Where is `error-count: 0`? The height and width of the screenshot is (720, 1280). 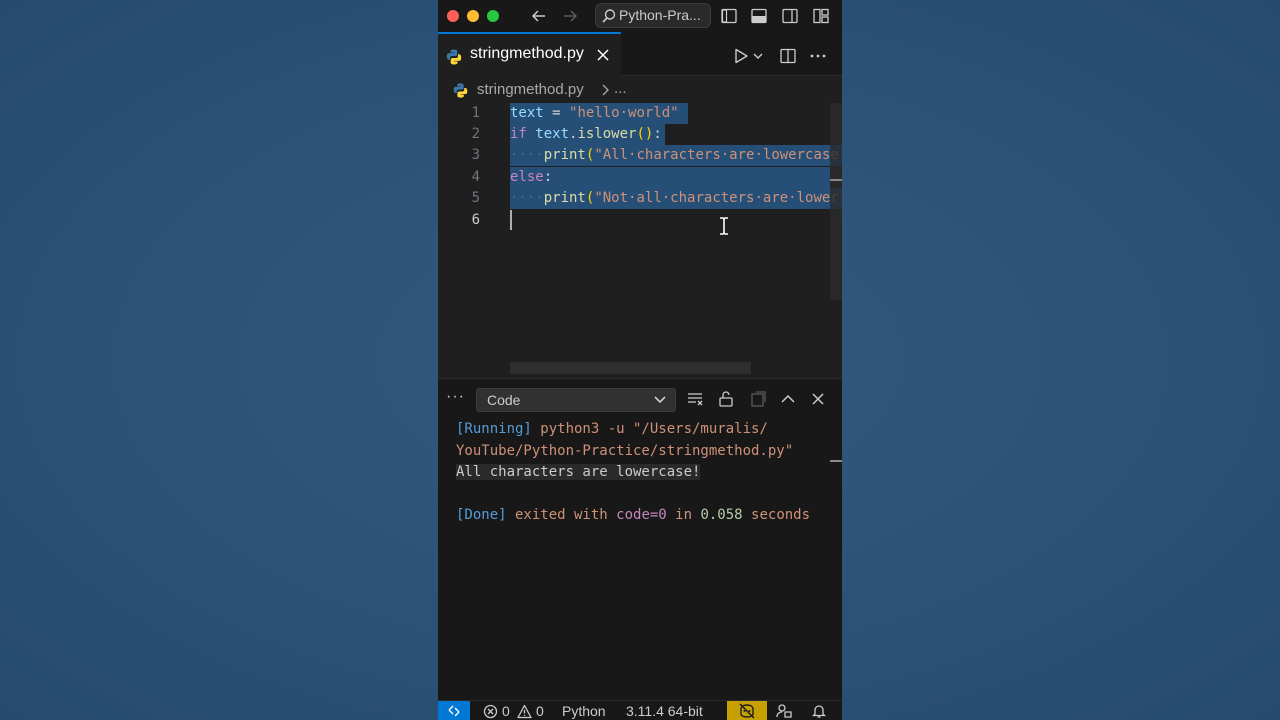 error-count: 0 is located at coordinates (506, 711).